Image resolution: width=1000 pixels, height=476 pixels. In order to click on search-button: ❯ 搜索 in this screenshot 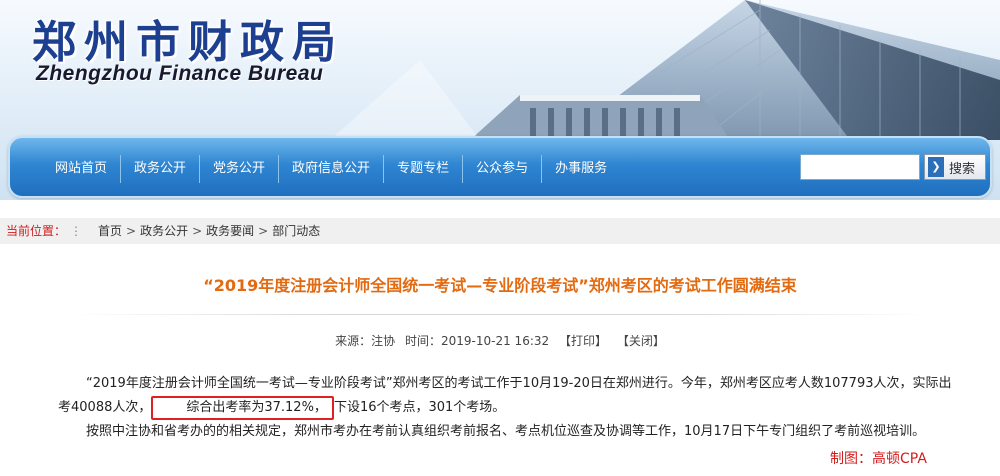, I will do `click(955, 167)`.